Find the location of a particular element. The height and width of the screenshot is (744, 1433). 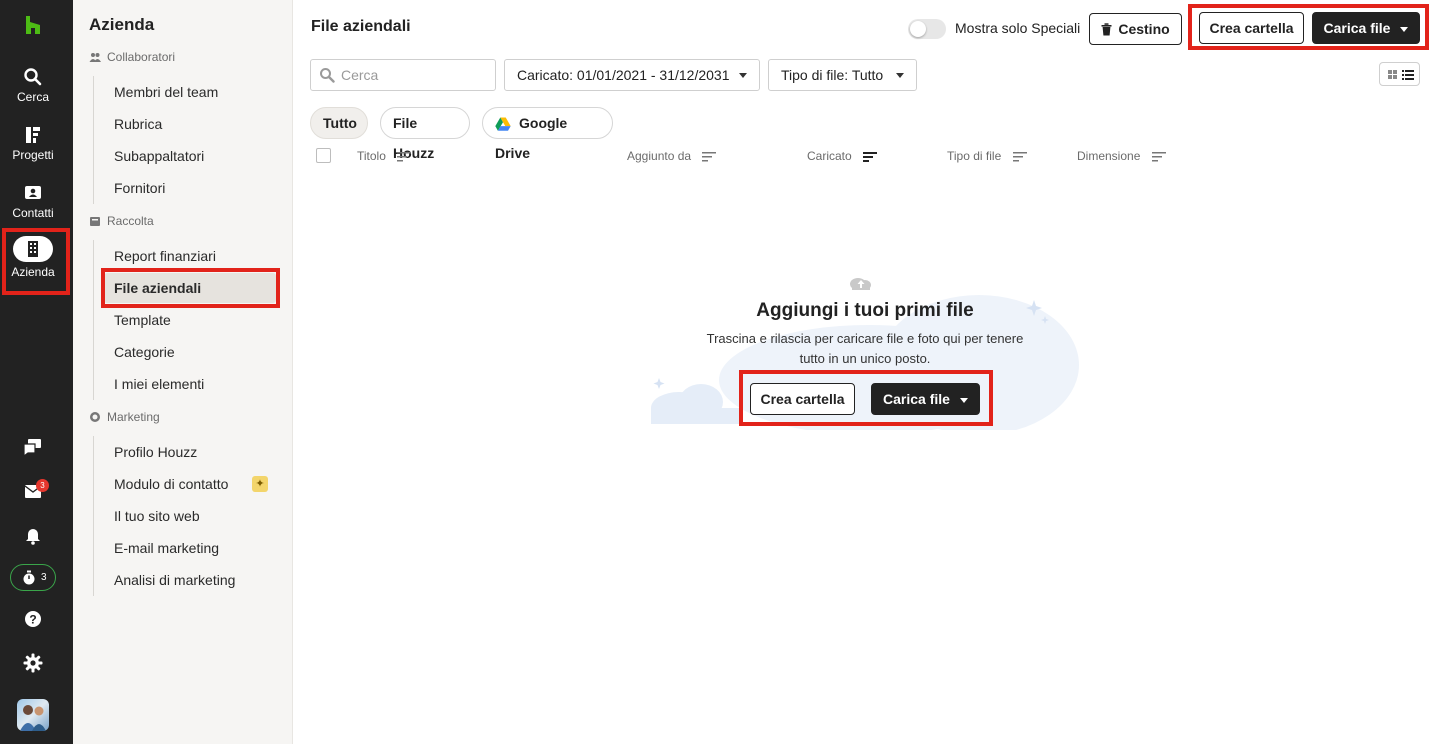

chat-icon is located at coordinates (33, 447).